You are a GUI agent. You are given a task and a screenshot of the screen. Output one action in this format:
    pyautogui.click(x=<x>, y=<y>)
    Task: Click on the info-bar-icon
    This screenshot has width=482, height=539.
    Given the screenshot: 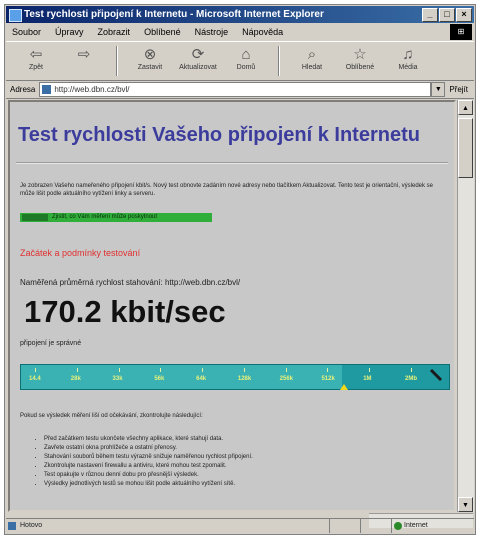 What is the action you would take?
    pyautogui.click(x=35, y=217)
    